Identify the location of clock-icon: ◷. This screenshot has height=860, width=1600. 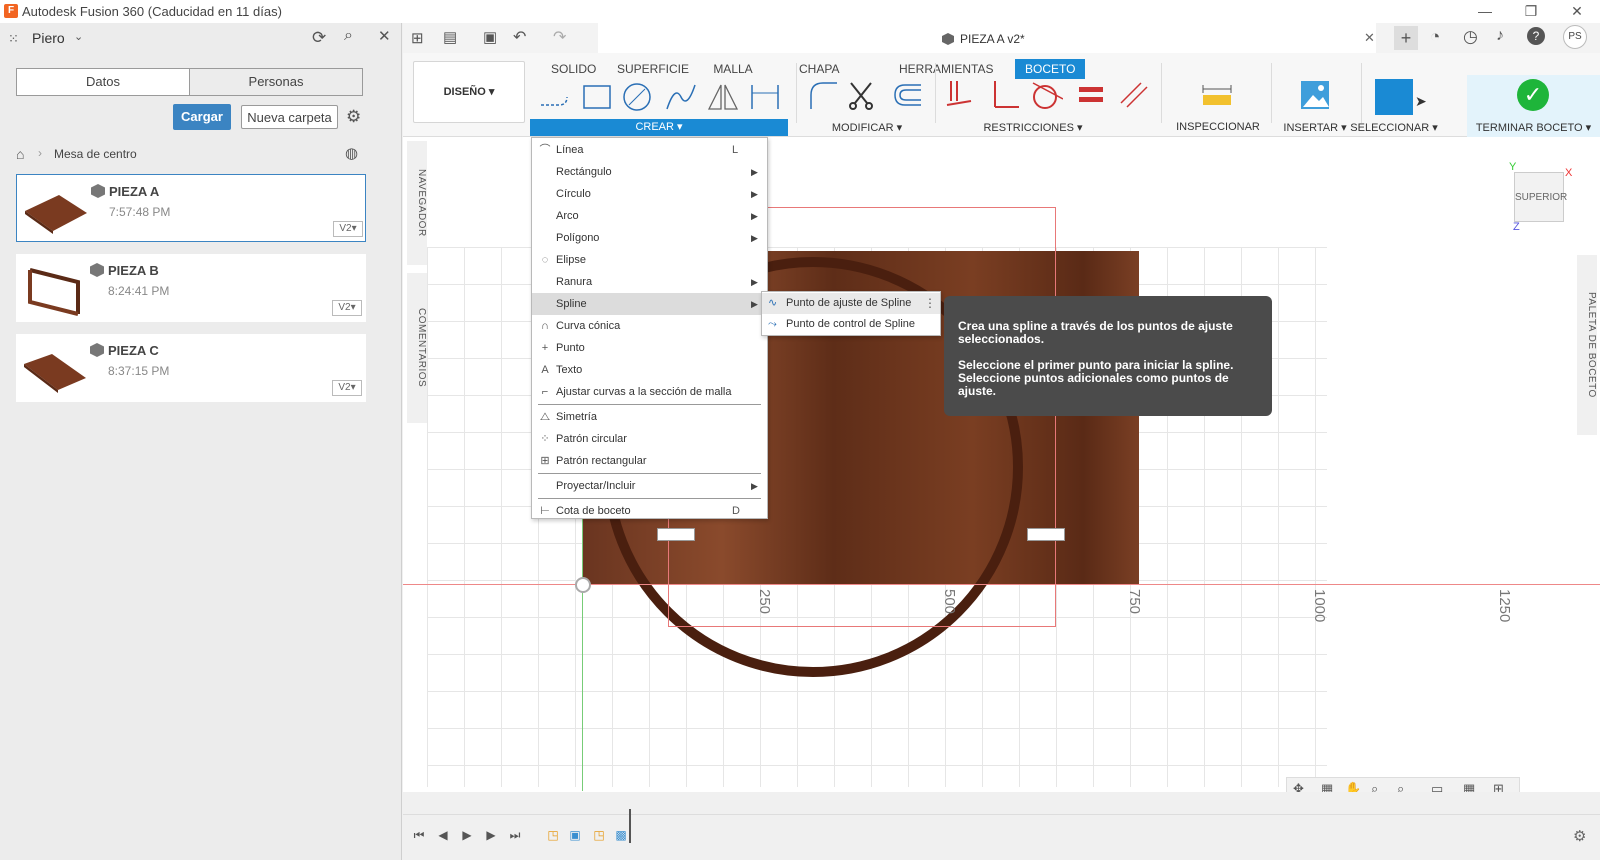
(1470, 37).